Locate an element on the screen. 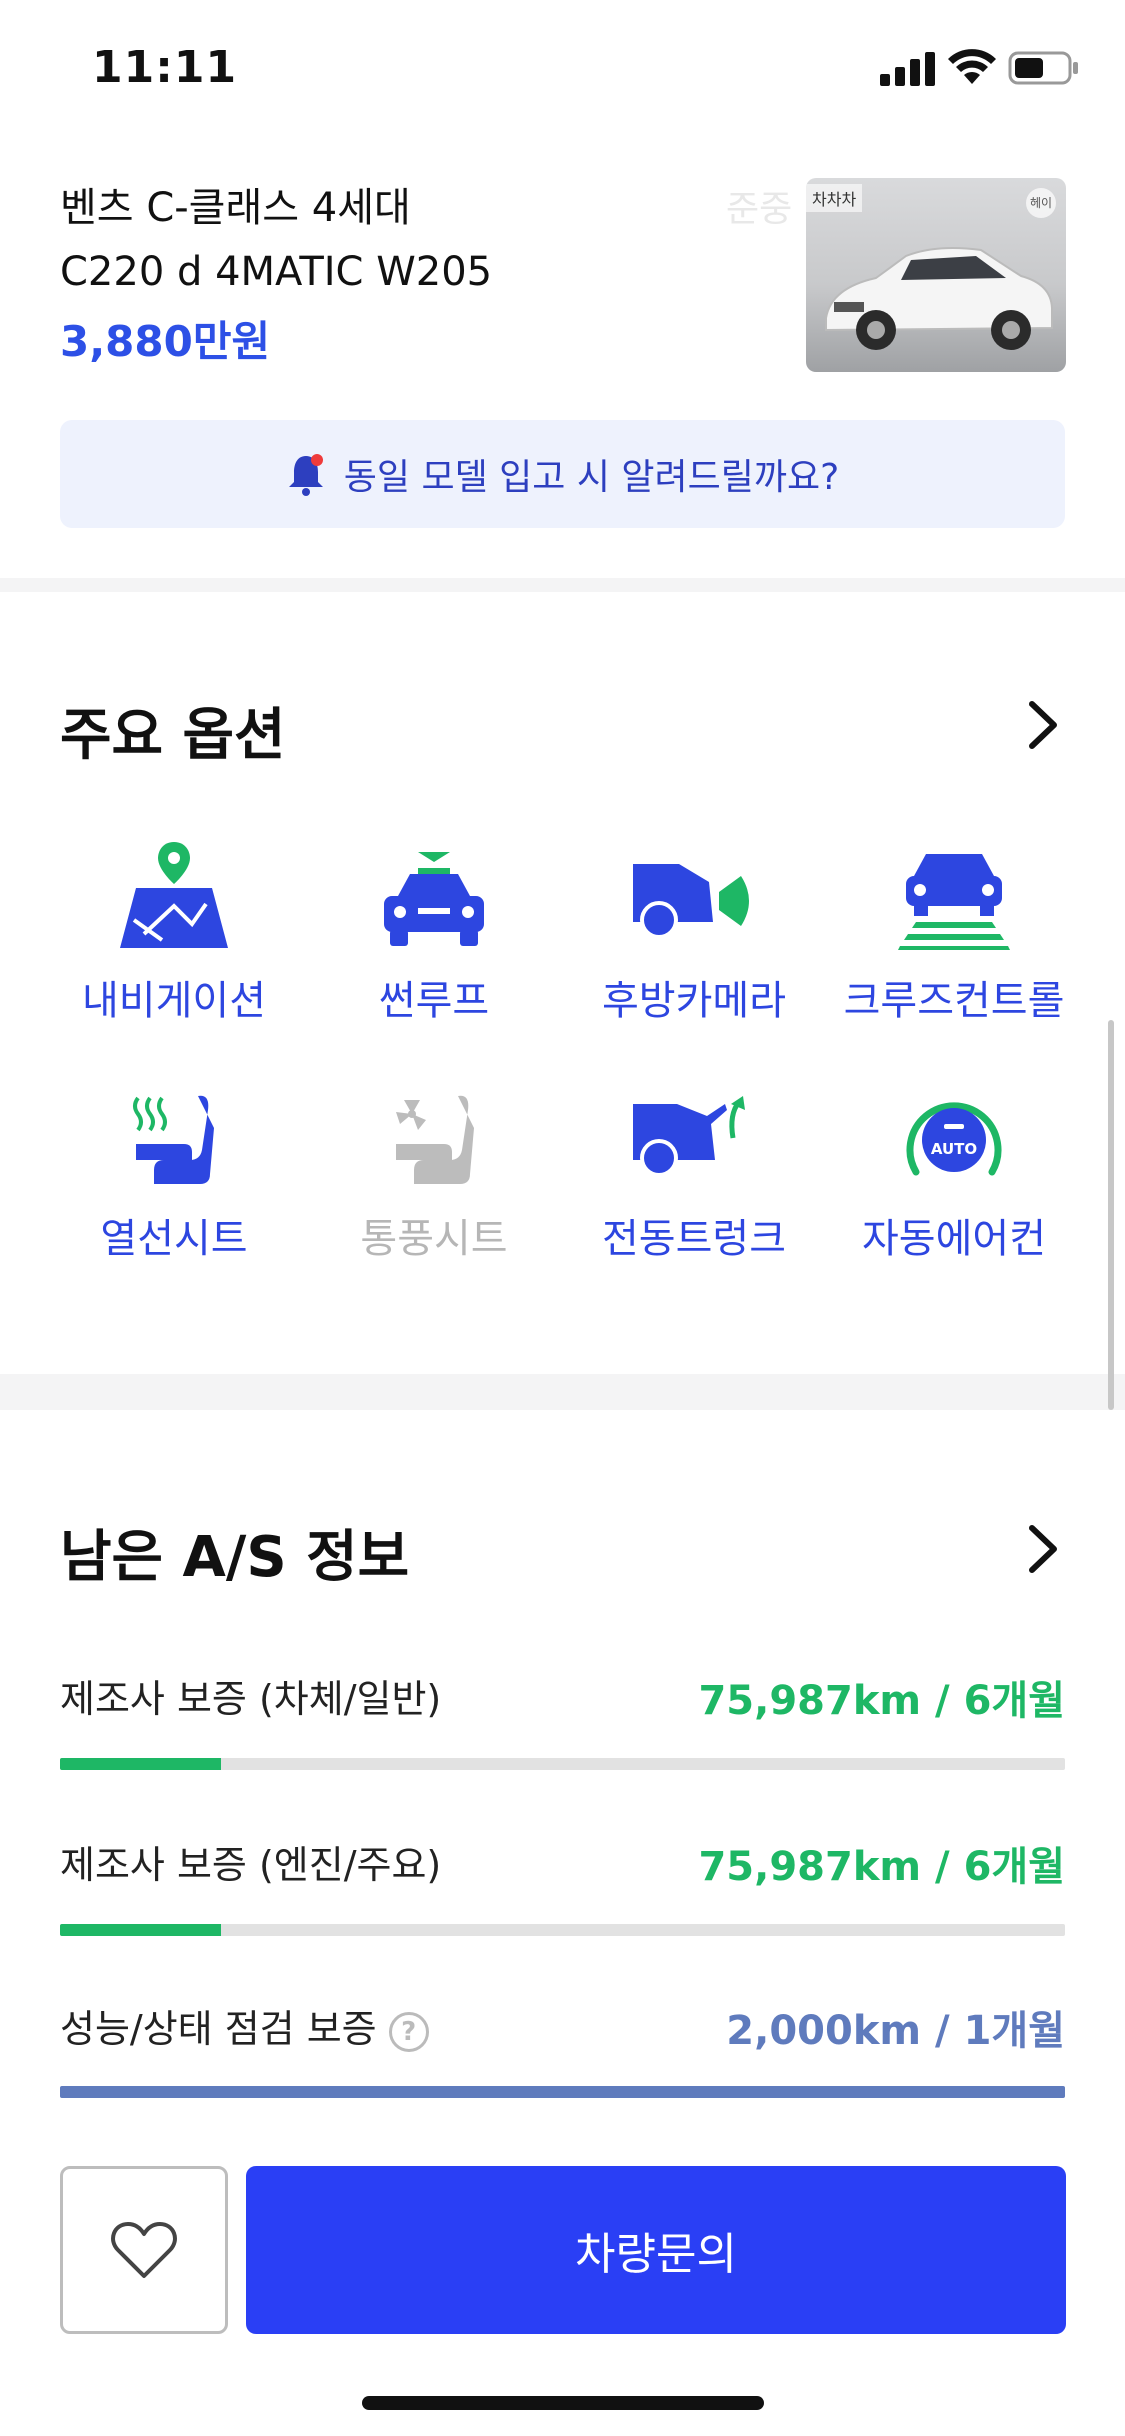  as-row-label-text: 성능/상태 점검 보증 is located at coordinates (218, 2029).